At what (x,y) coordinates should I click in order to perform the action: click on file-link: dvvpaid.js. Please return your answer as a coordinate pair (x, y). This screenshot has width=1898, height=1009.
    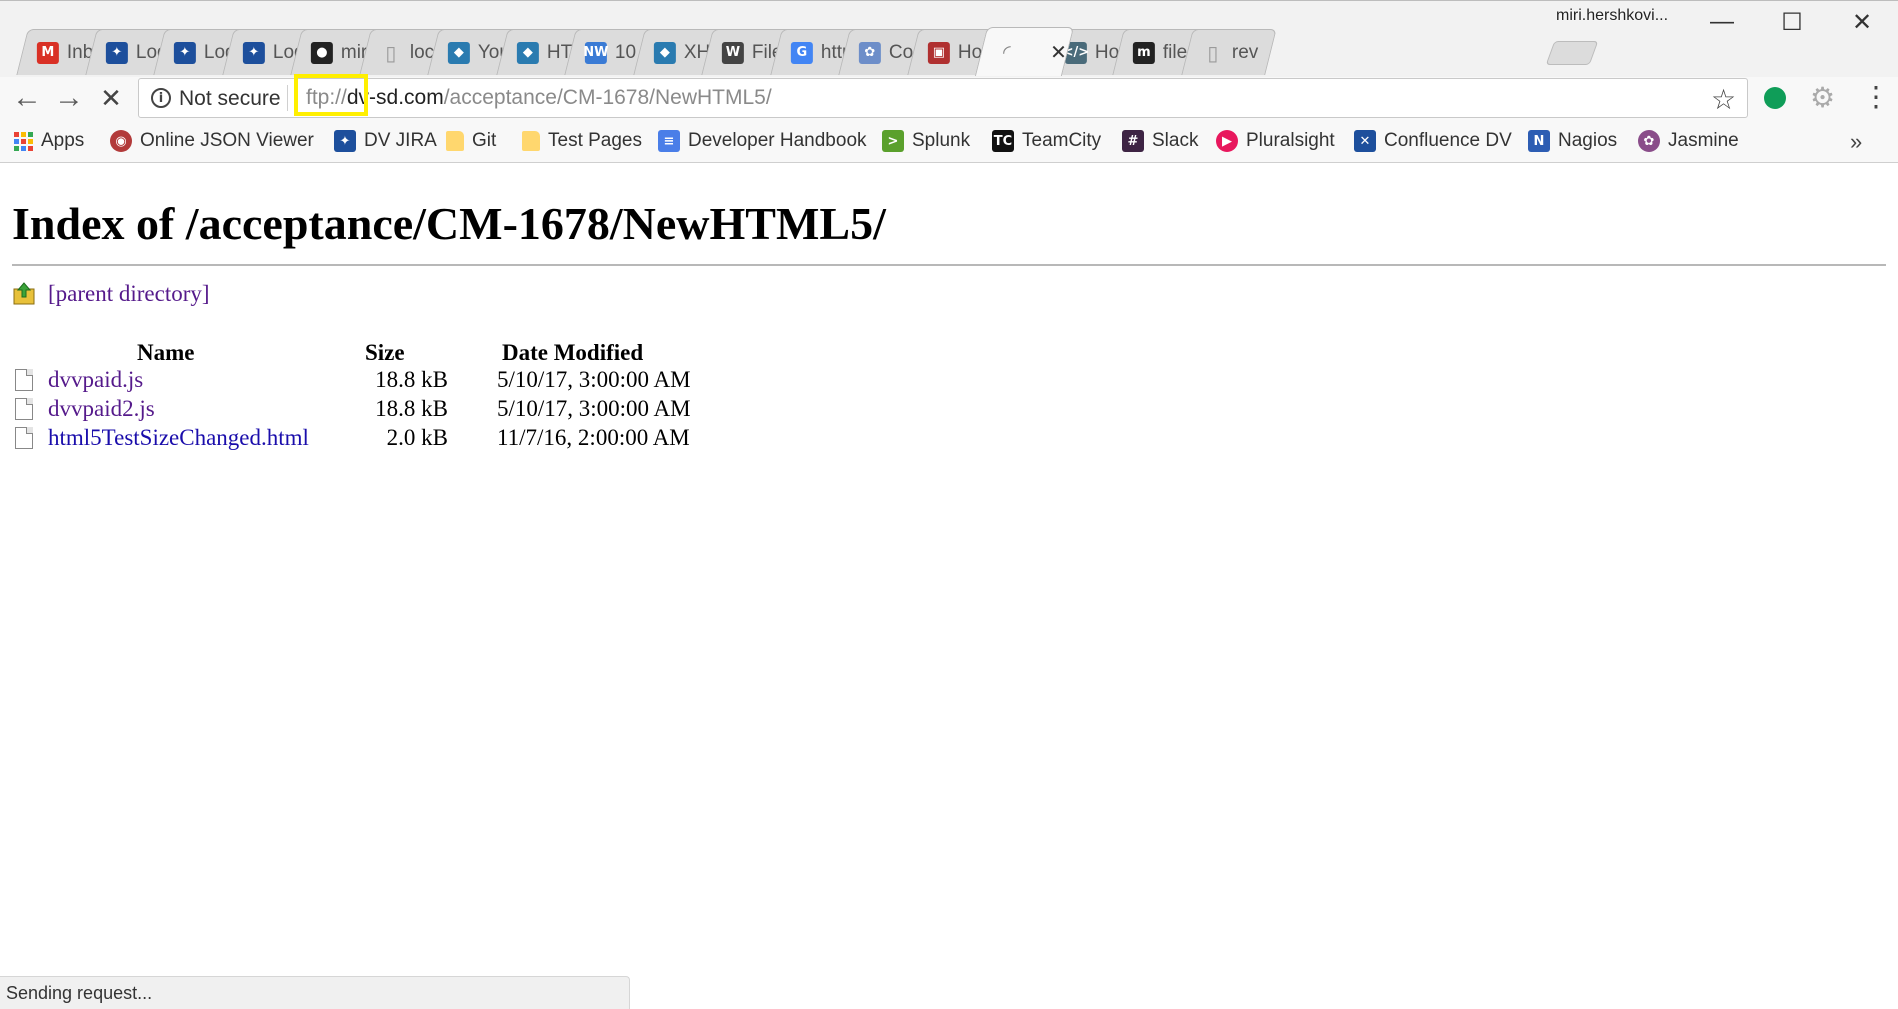
    Looking at the image, I should click on (95, 380).